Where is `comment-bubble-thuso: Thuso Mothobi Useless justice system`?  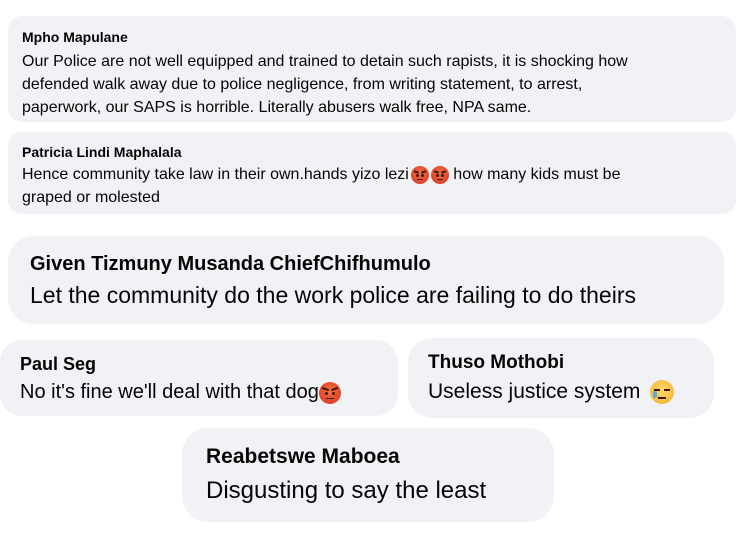 comment-bubble-thuso: Thuso Mothobi Useless justice system is located at coordinates (561, 378).